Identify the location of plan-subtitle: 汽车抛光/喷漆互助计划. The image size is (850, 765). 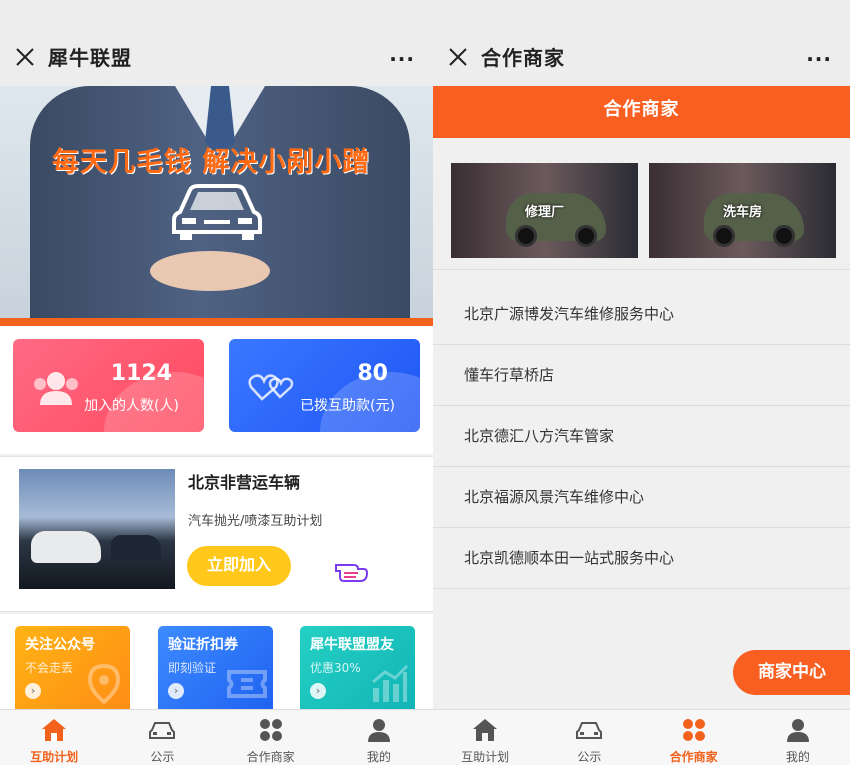
(255, 521).